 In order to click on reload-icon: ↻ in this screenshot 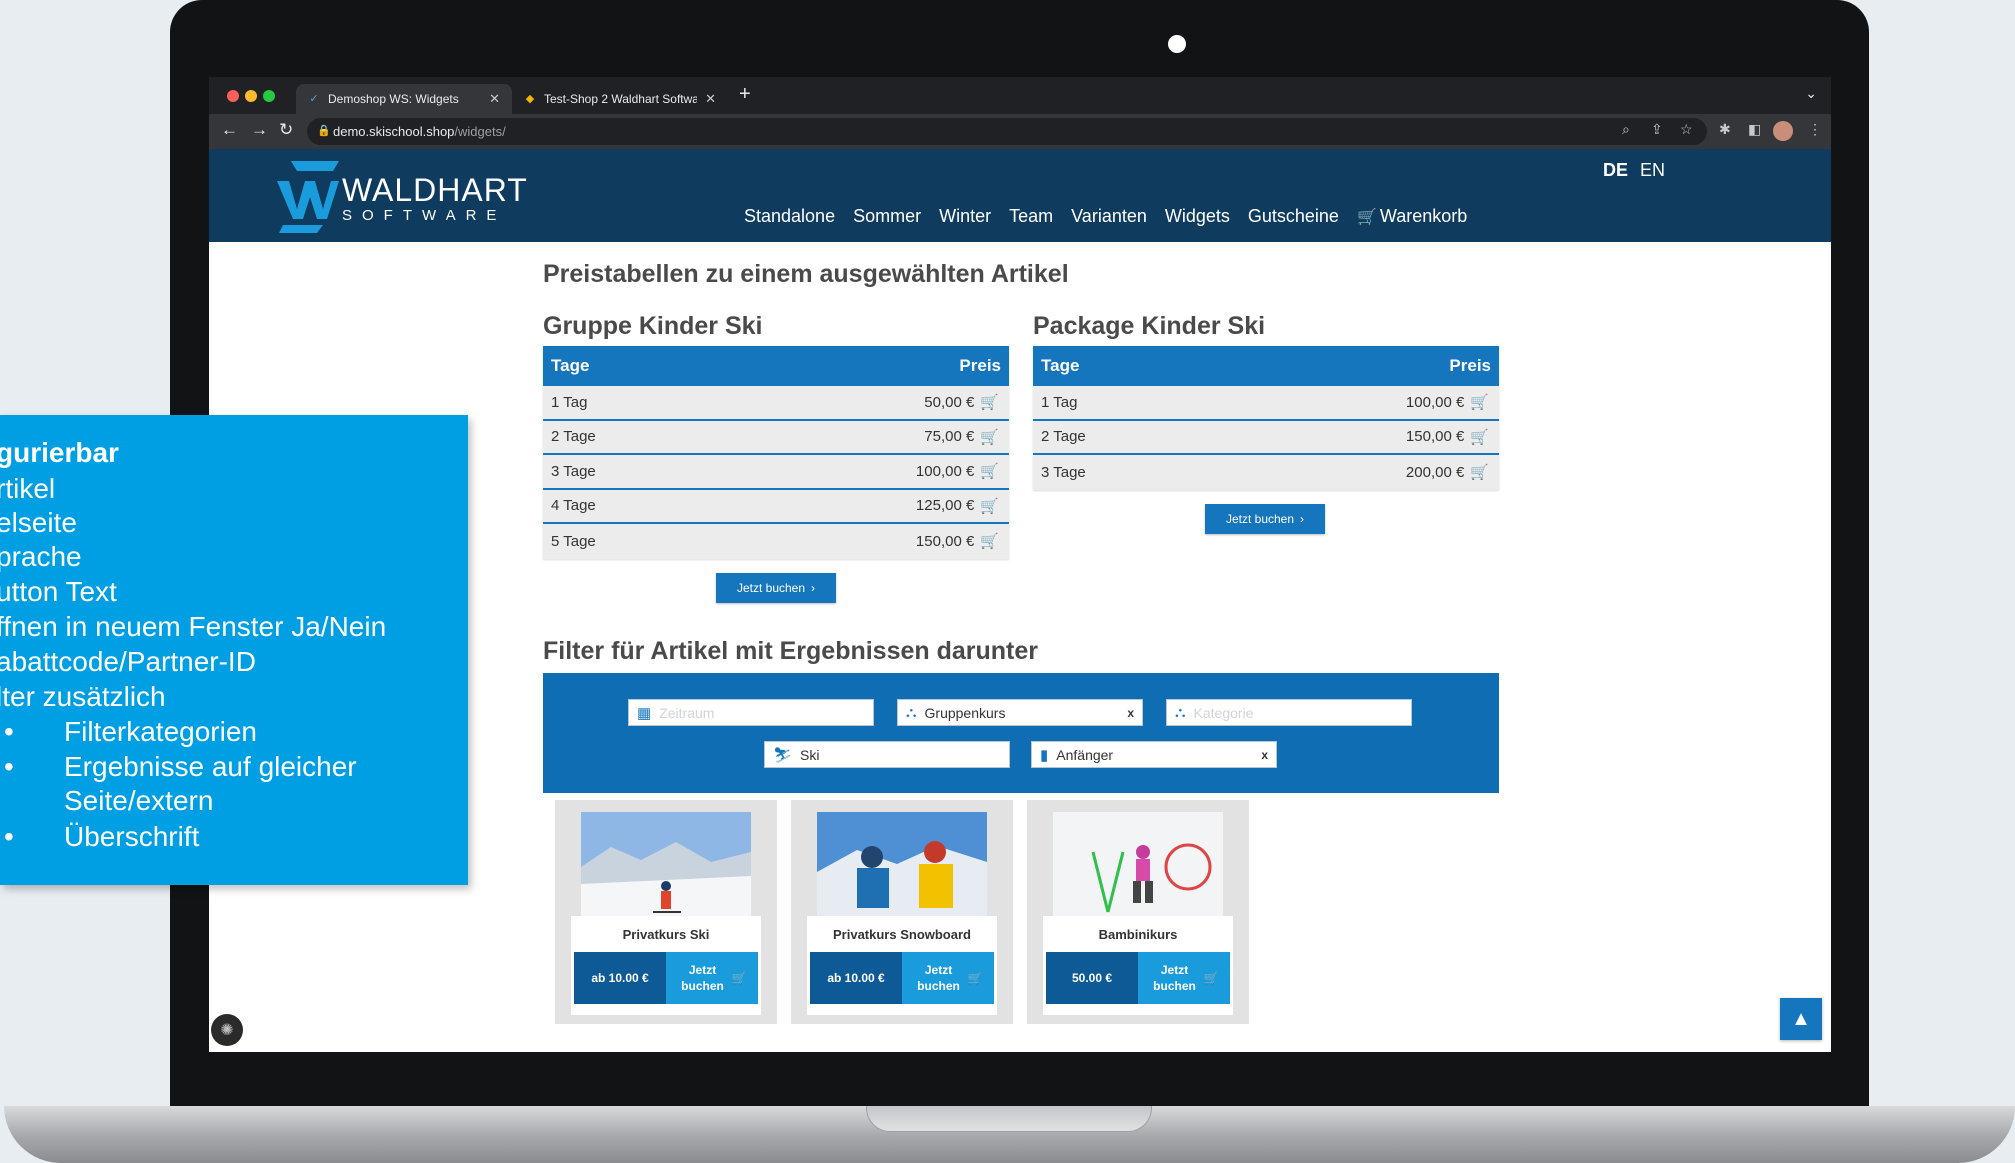, I will do `click(286, 130)`.